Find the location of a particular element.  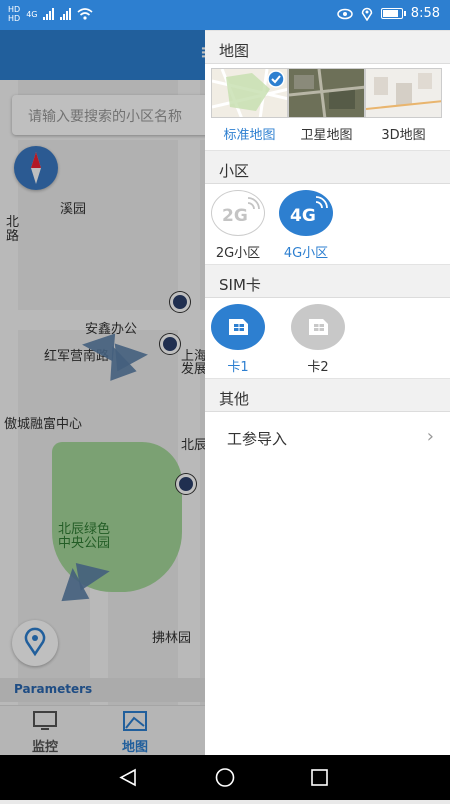

2g-signal-icon: 2G is located at coordinates (241, 211).